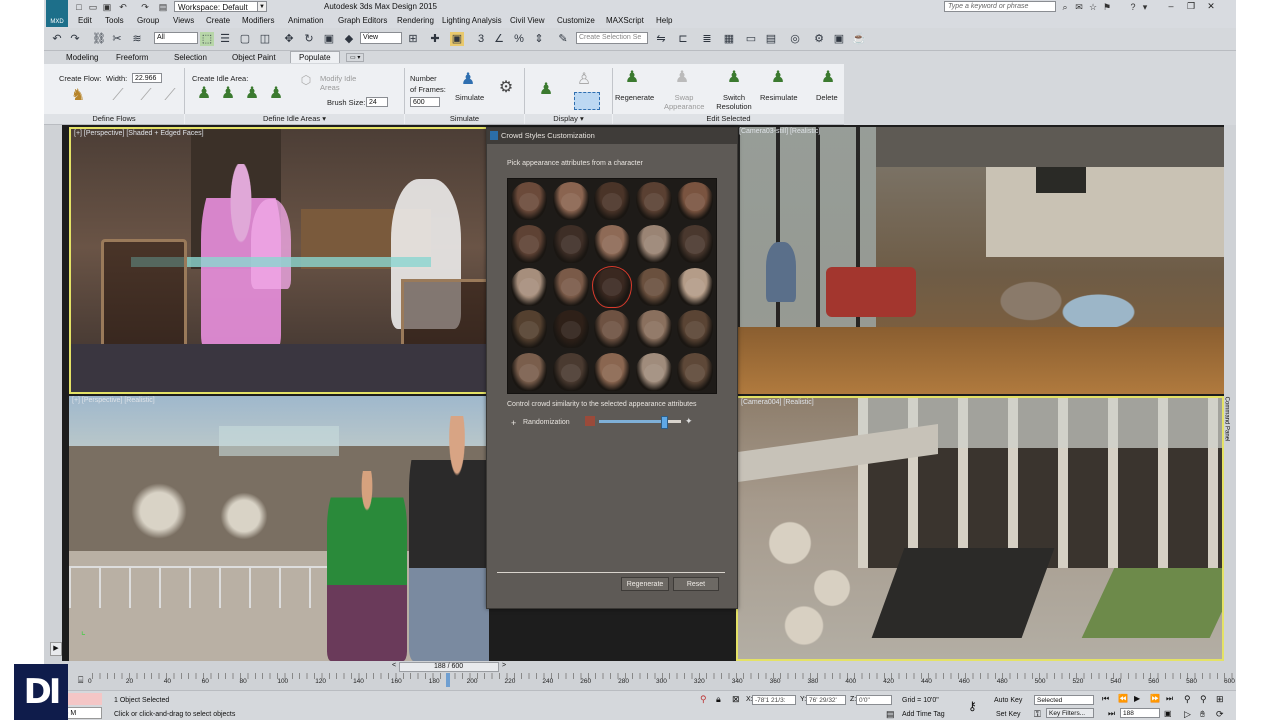  Describe the element at coordinates (584, 80) in the screenshot. I see `display-box-icon: ♙` at that location.